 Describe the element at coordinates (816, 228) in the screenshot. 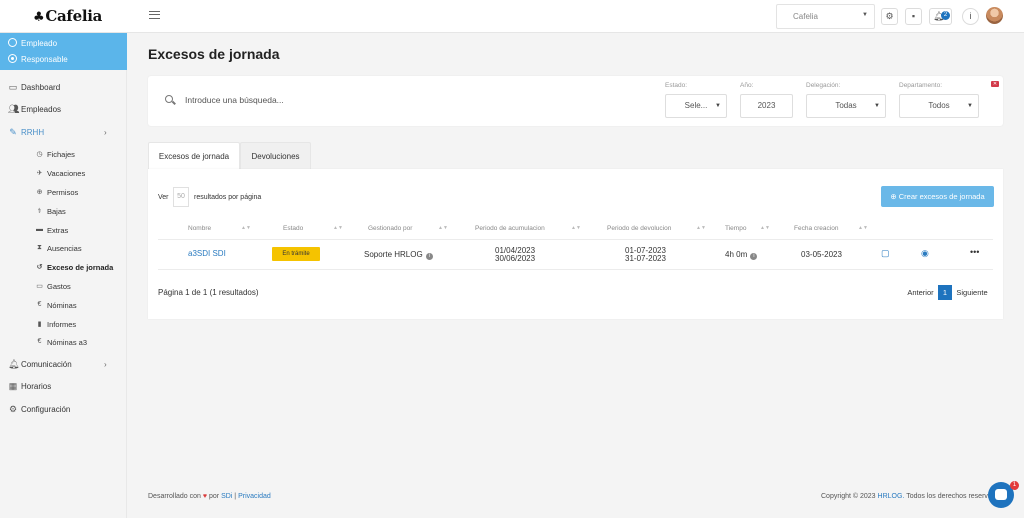

I see `column-header-fecha: Fecha creacion` at that location.